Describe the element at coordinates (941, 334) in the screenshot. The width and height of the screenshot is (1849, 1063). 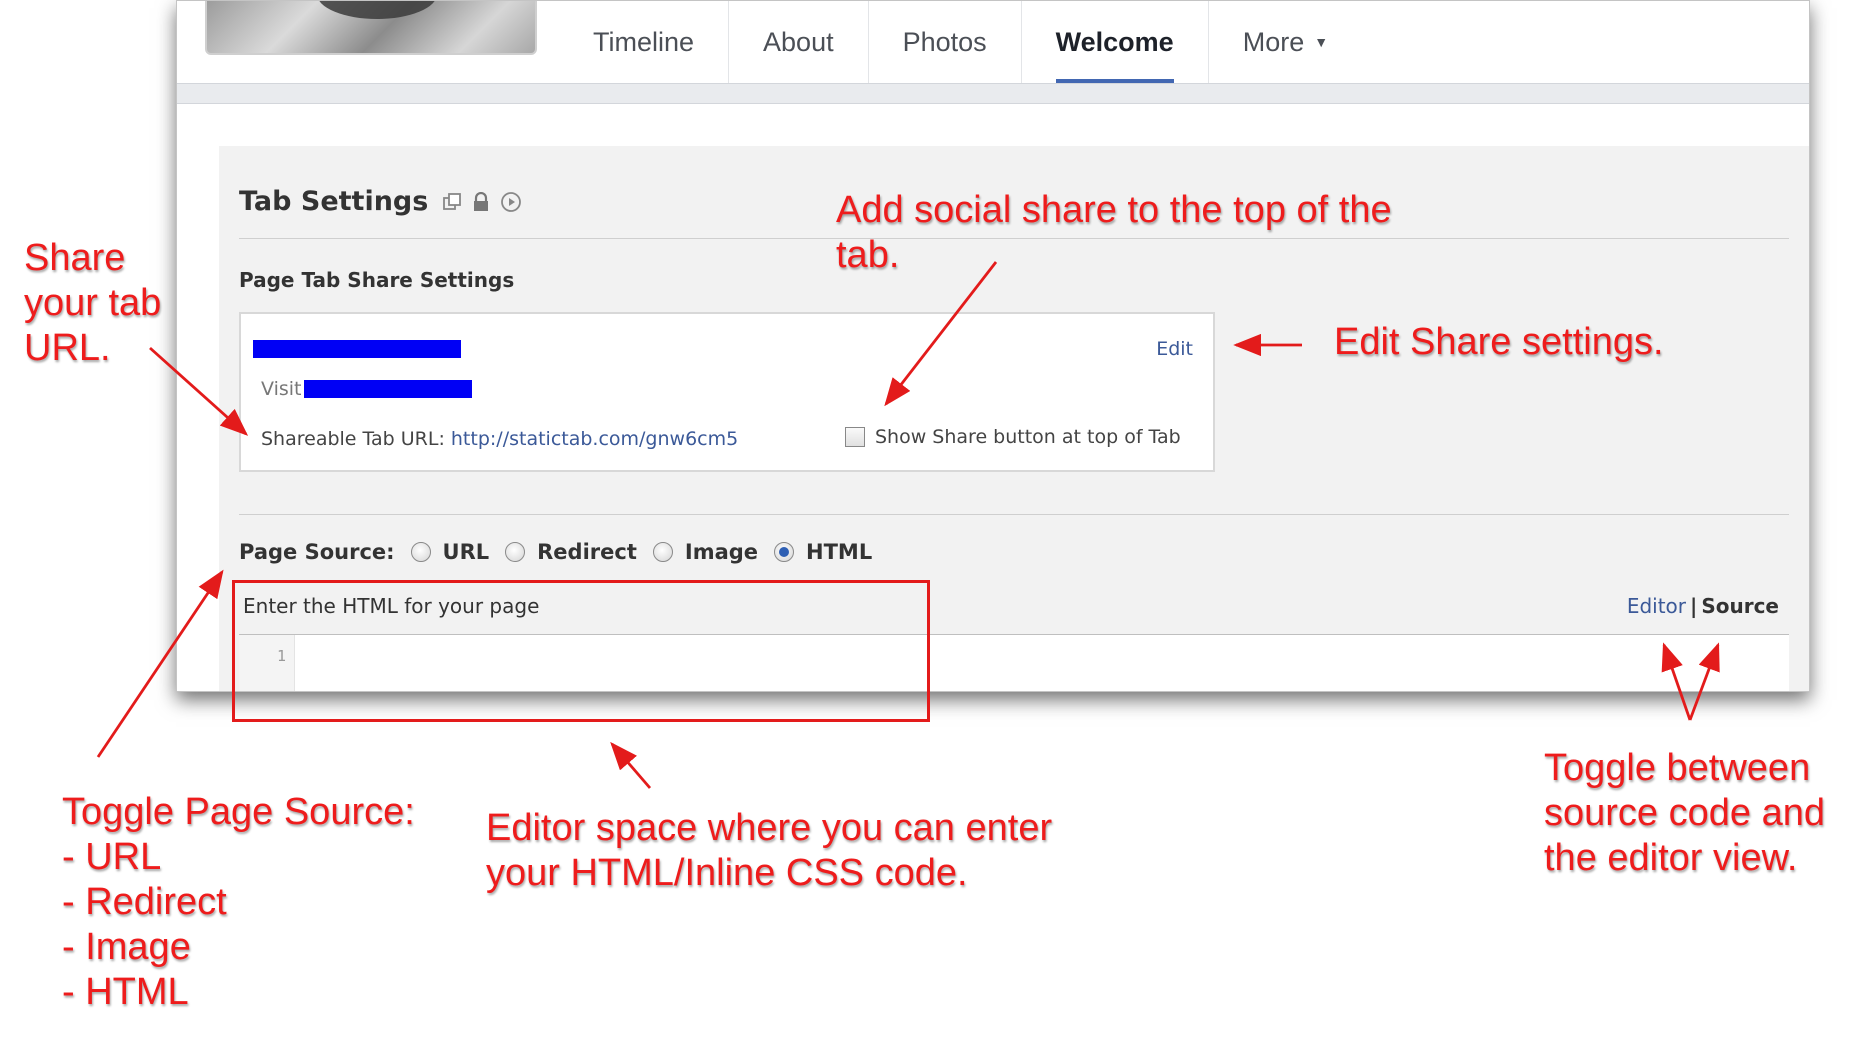
I see `arrow-social-share` at that location.